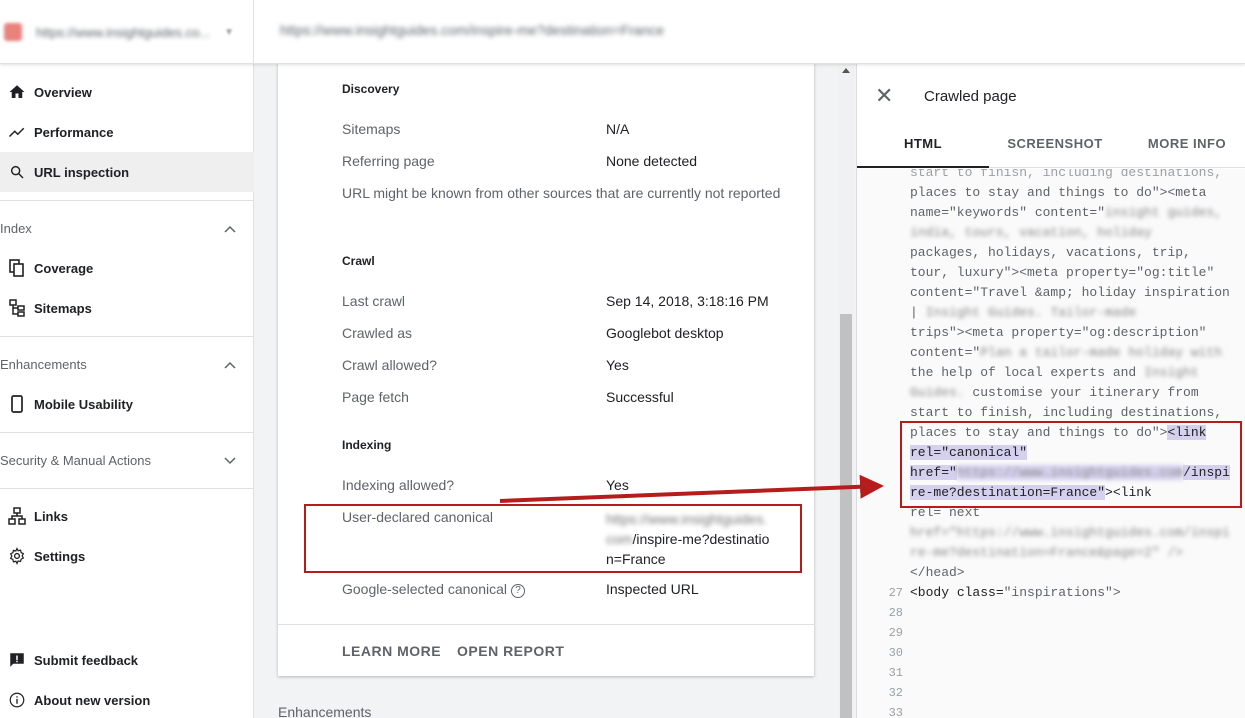 The height and width of the screenshot is (718, 1245). I want to click on panel-tabs: HTML SCREENSHOT MORE INFO, so click(1051, 147).